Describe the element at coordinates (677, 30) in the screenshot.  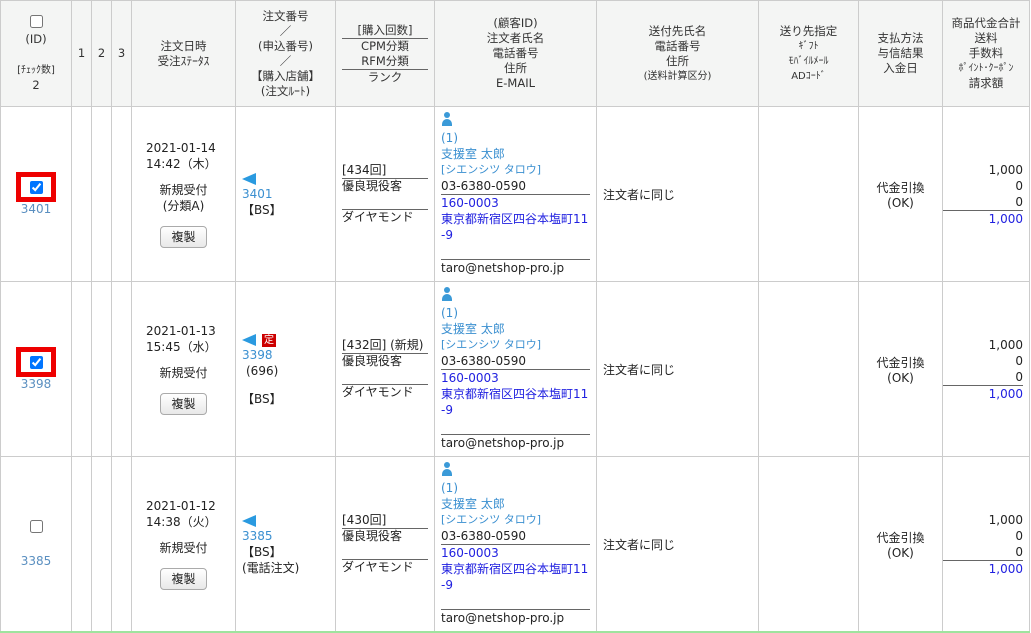
I see `h: 送付先氏名` at that location.